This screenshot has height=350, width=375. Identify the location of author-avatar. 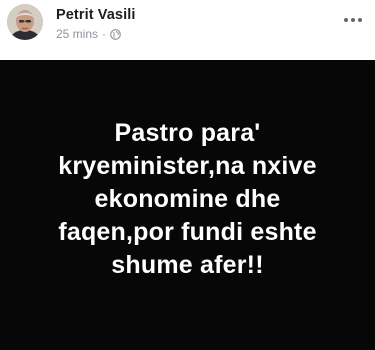
(25, 22).